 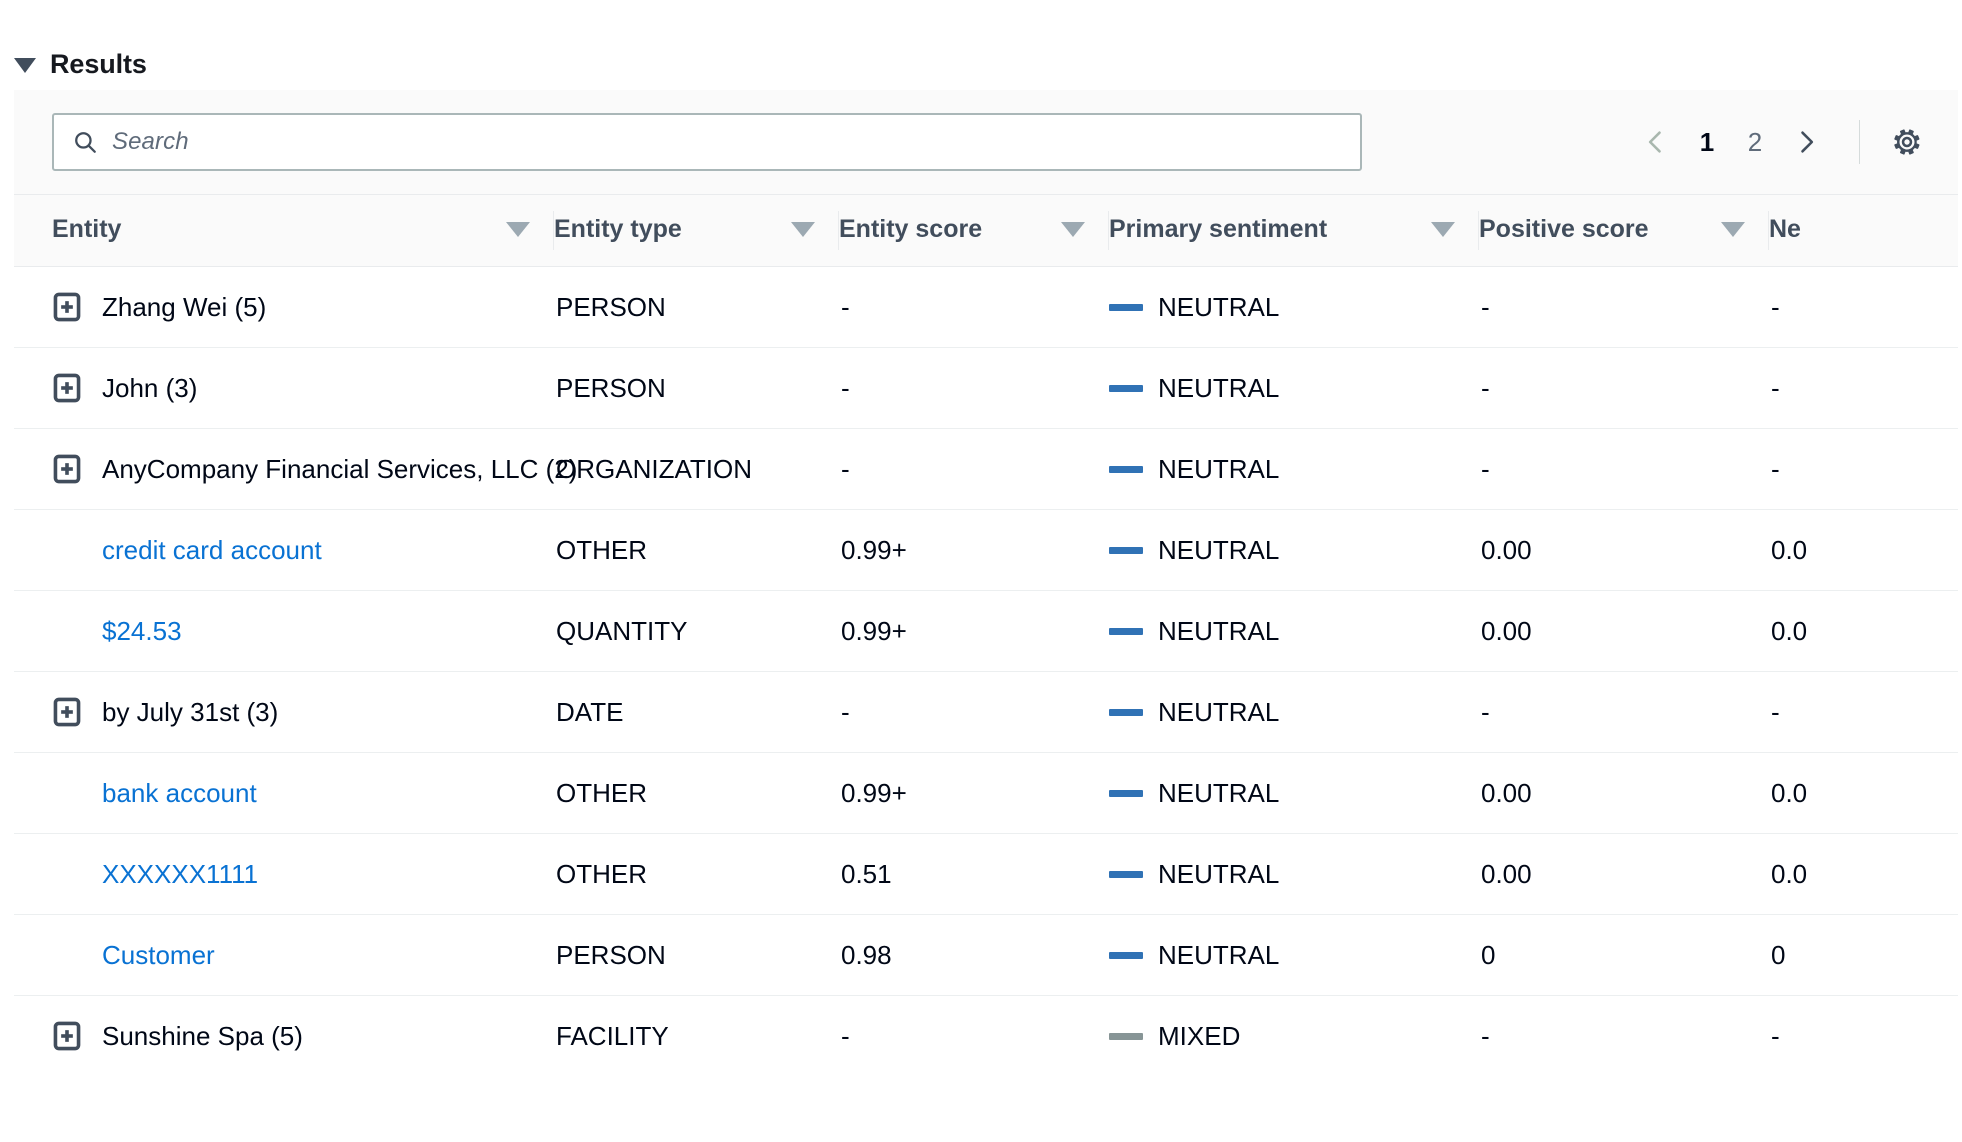 I want to click on cell-entity-score: 0.51, so click(x=974, y=874).